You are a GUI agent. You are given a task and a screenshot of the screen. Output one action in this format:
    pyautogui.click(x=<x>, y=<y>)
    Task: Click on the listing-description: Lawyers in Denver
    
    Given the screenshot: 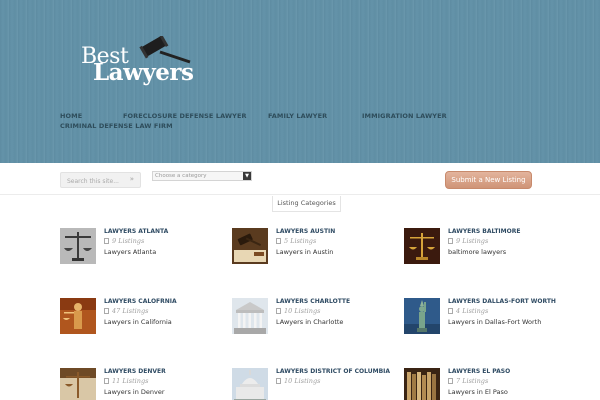 What is the action you would take?
    pyautogui.click(x=134, y=392)
    